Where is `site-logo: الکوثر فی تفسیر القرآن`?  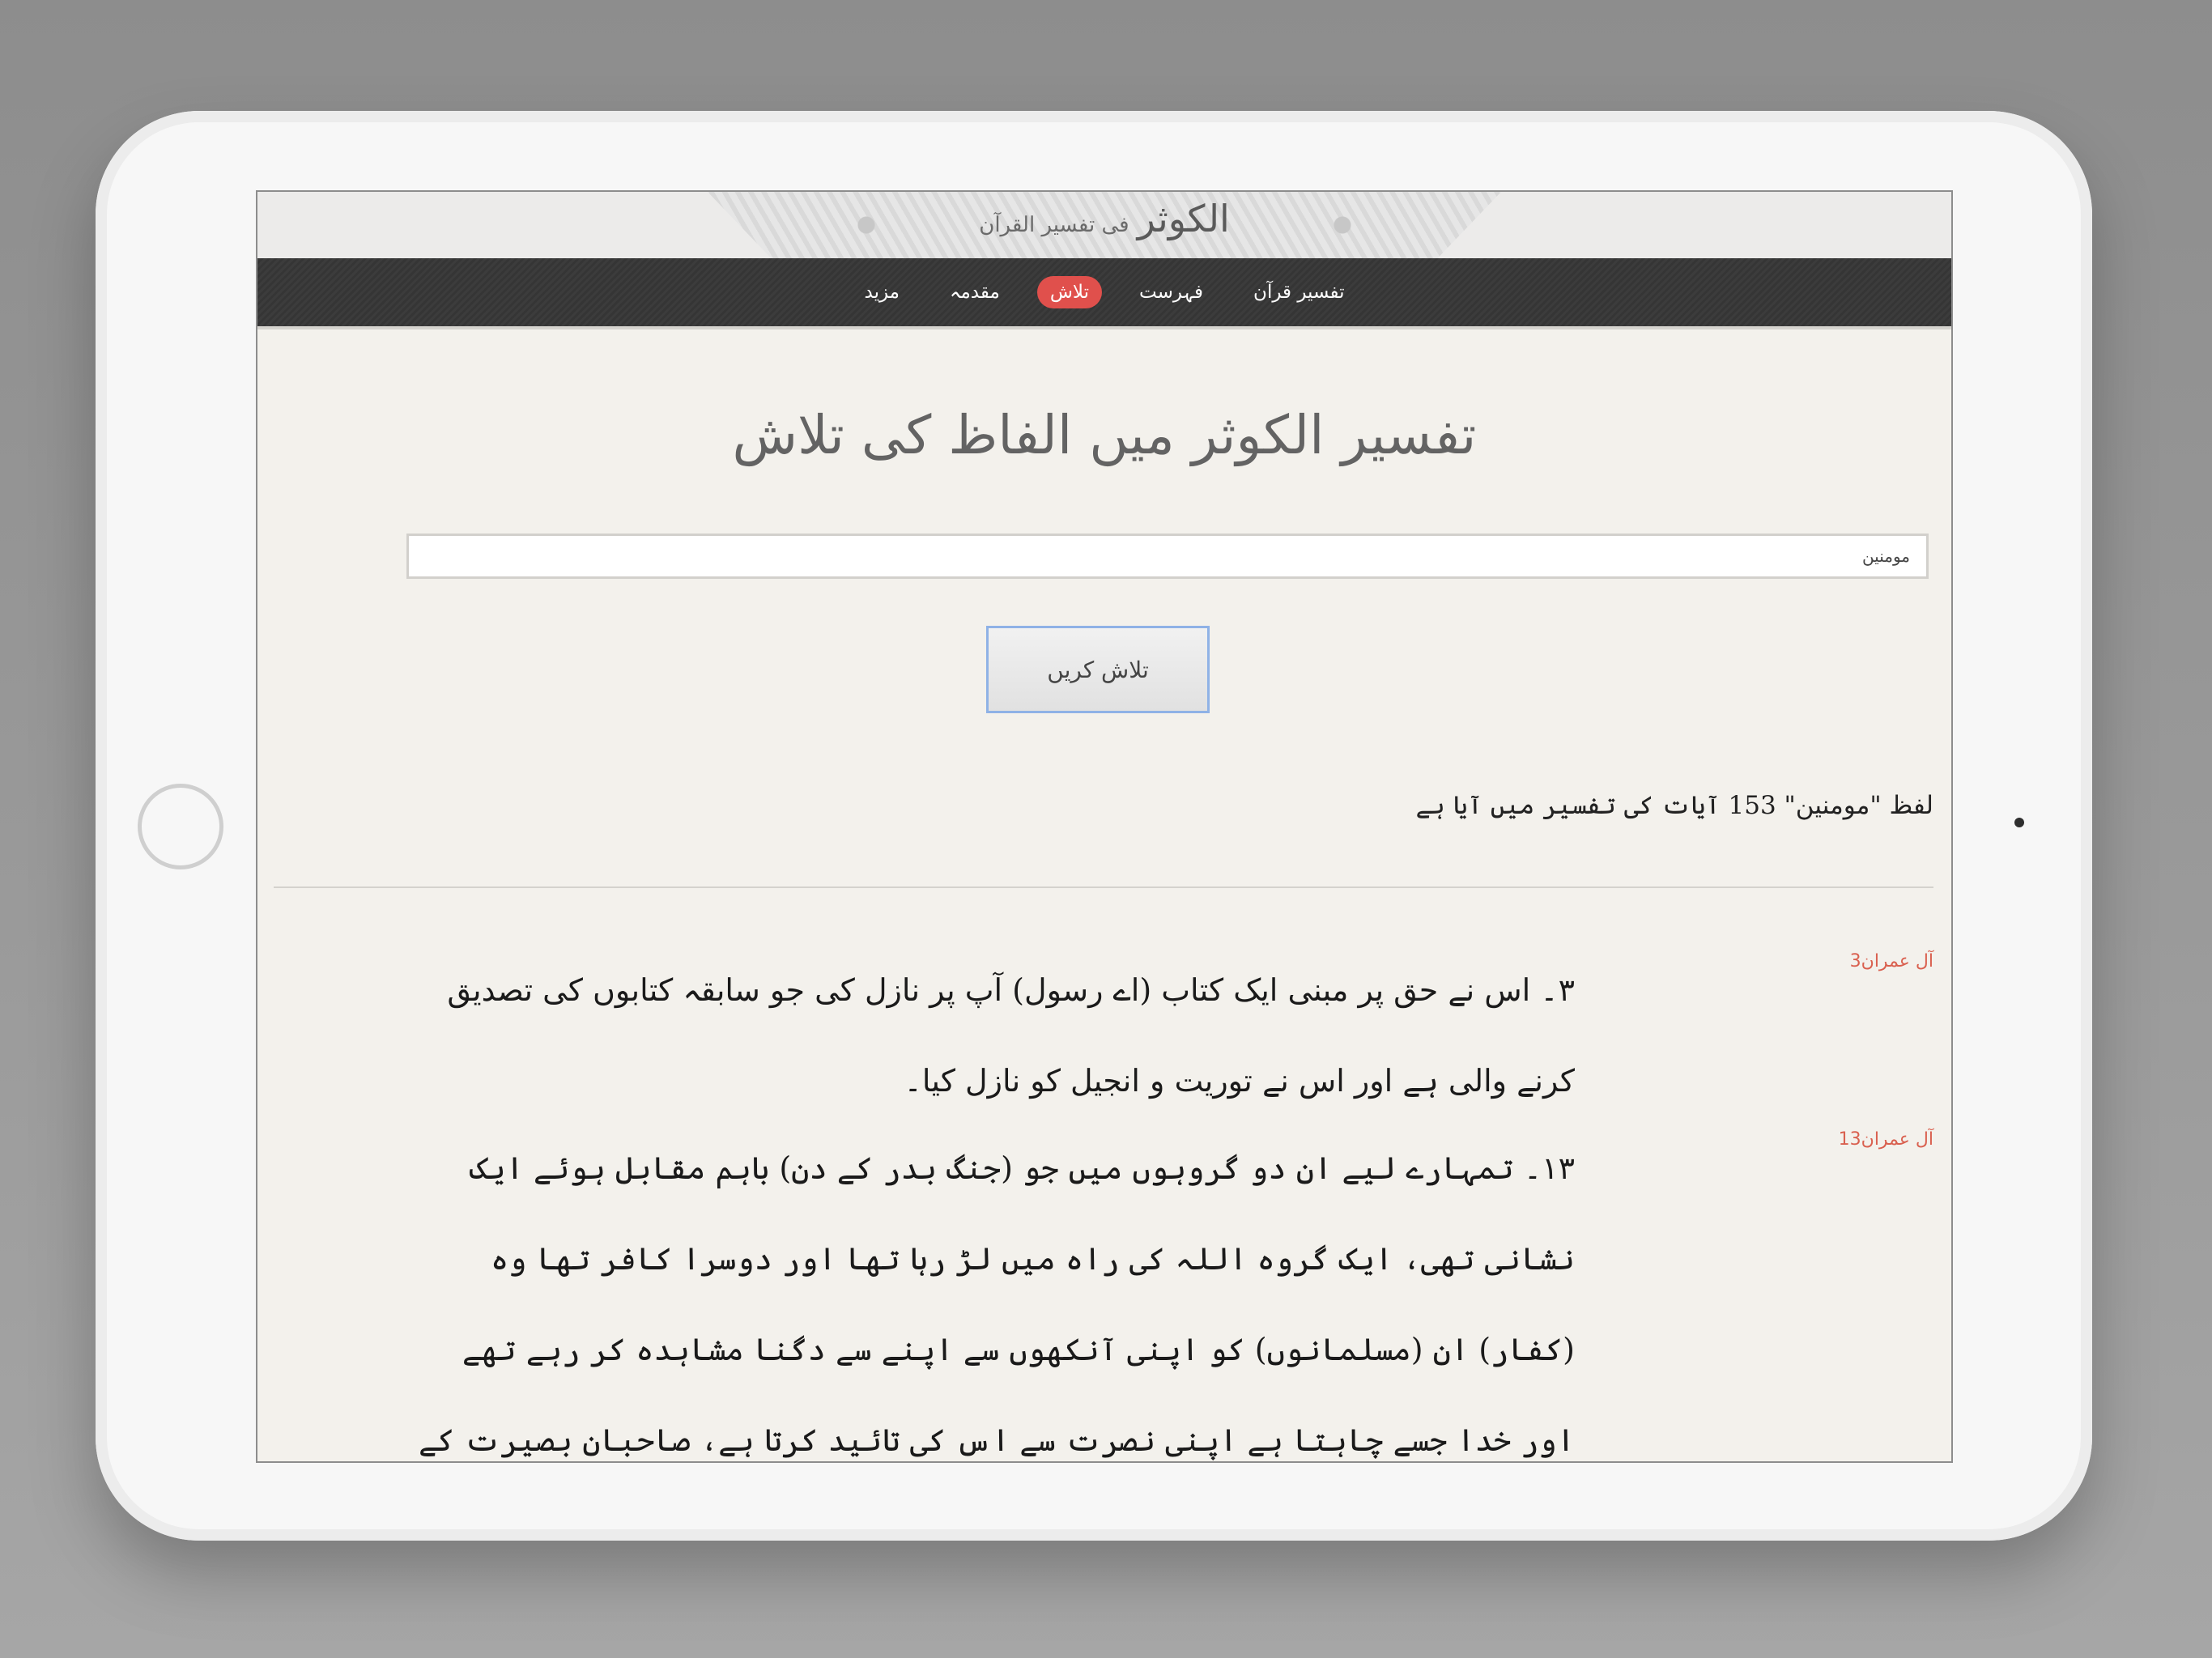
site-logo: الکوثر فی تفسیر القرآن is located at coordinates (1104, 218).